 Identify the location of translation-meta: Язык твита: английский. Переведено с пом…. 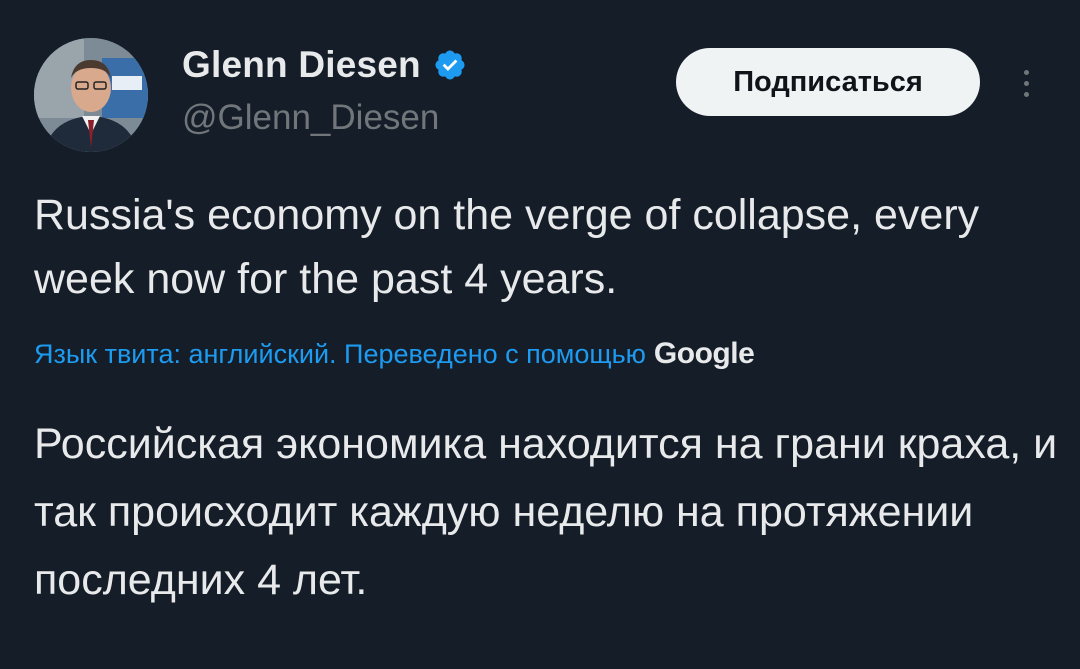
(394, 354).